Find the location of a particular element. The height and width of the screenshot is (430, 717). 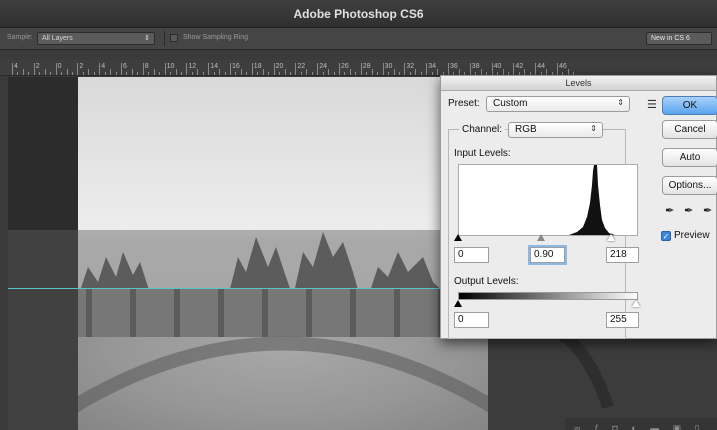

workspace-select-value: New in CS 6 is located at coordinates (670, 38).